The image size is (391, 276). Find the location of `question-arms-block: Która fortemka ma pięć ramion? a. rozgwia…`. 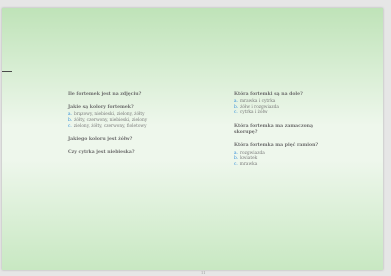

question-arms-block: Która fortemka ma pięć ramion? a. rozgwia… is located at coordinates (309, 155).